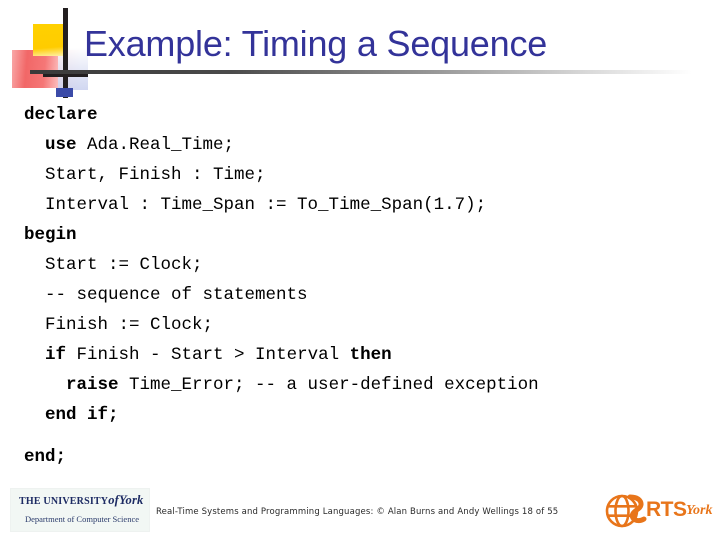 The image size is (720, 540). Describe the element at coordinates (699, 510) in the screenshot. I see `rts-york-suffix-label: York` at that location.